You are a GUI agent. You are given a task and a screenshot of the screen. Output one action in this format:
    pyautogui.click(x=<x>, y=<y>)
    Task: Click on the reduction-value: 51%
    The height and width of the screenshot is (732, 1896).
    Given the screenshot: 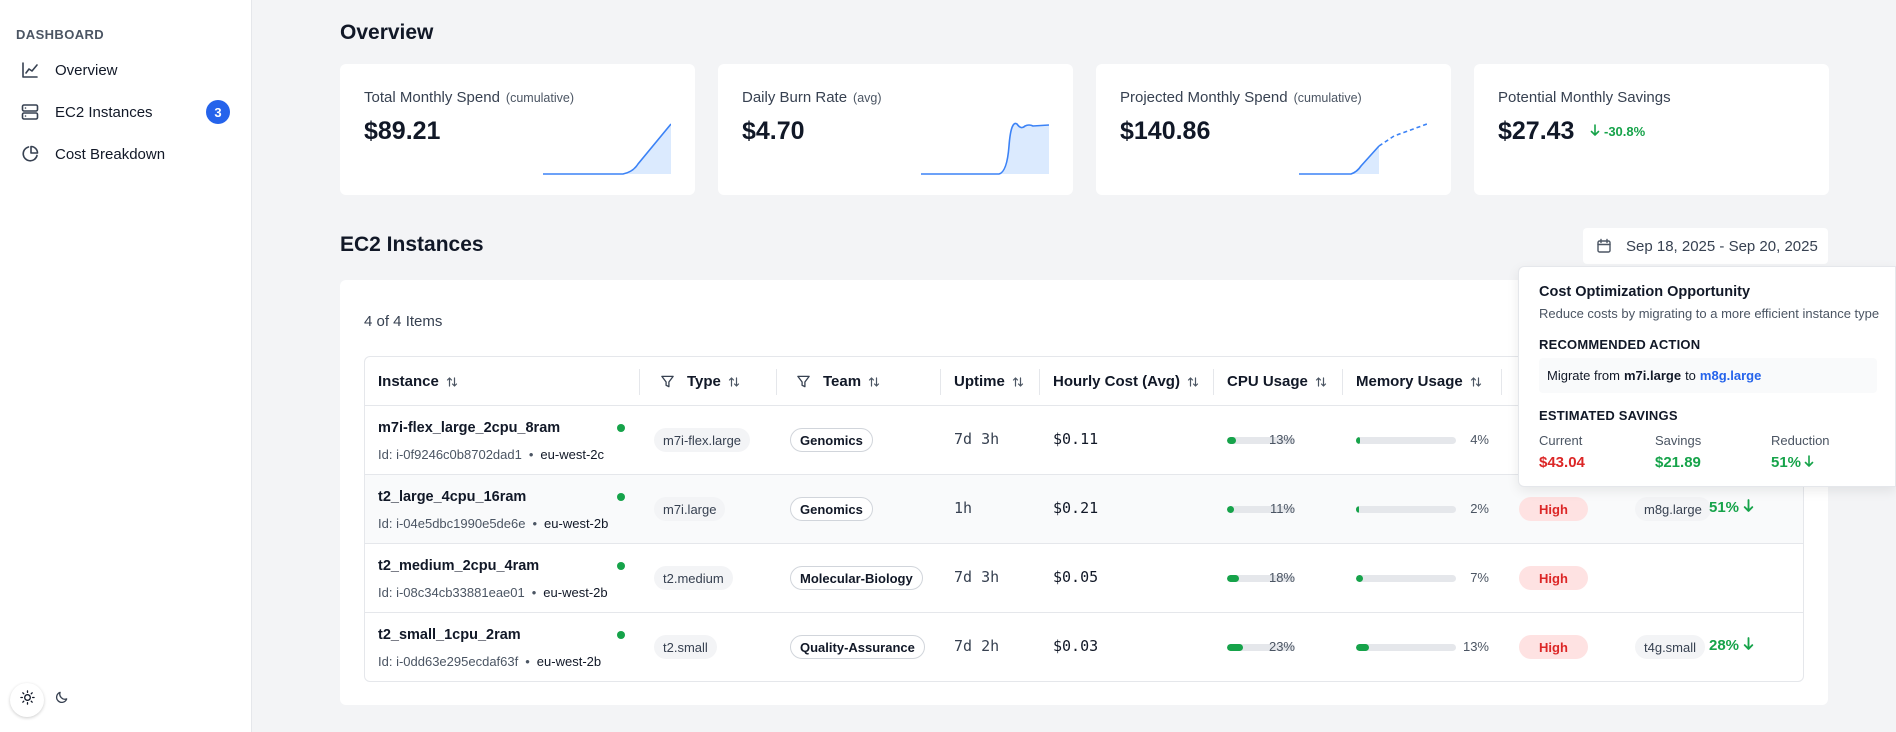 What is the action you would take?
    pyautogui.click(x=1786, y=462)
    